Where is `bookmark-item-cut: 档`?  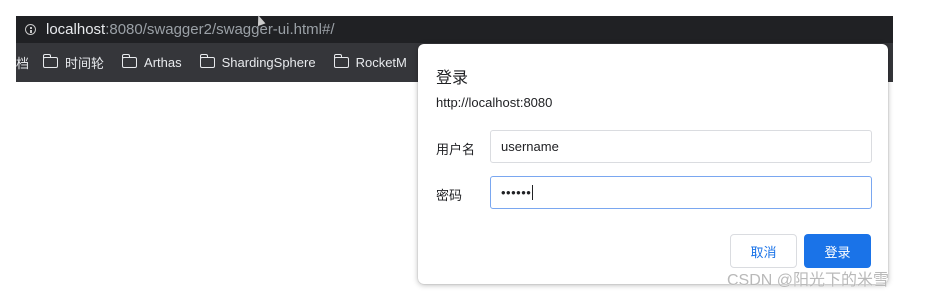 bookmark-item-cut: 档 is located at coordinates (22, 62).